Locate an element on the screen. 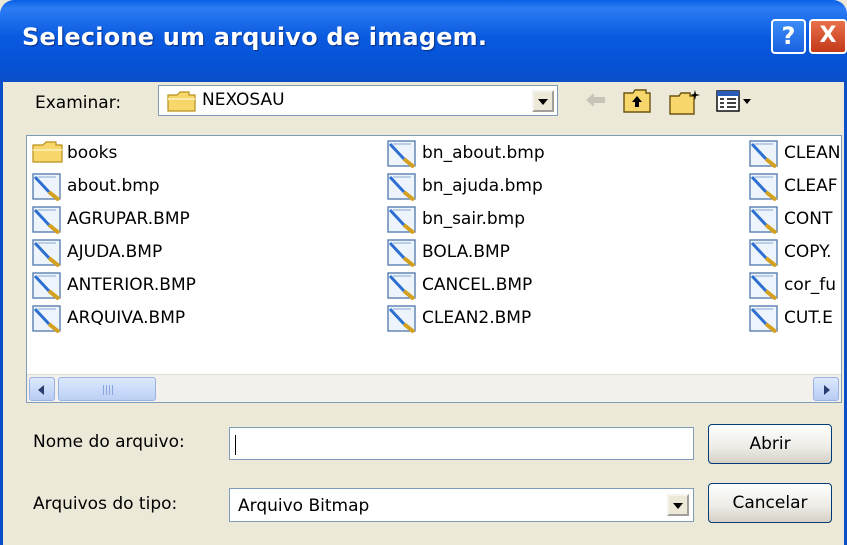 The width and height of the screenshot is (847, 545). filetype-dropdown-arrow is located at coordinates (678, 505).